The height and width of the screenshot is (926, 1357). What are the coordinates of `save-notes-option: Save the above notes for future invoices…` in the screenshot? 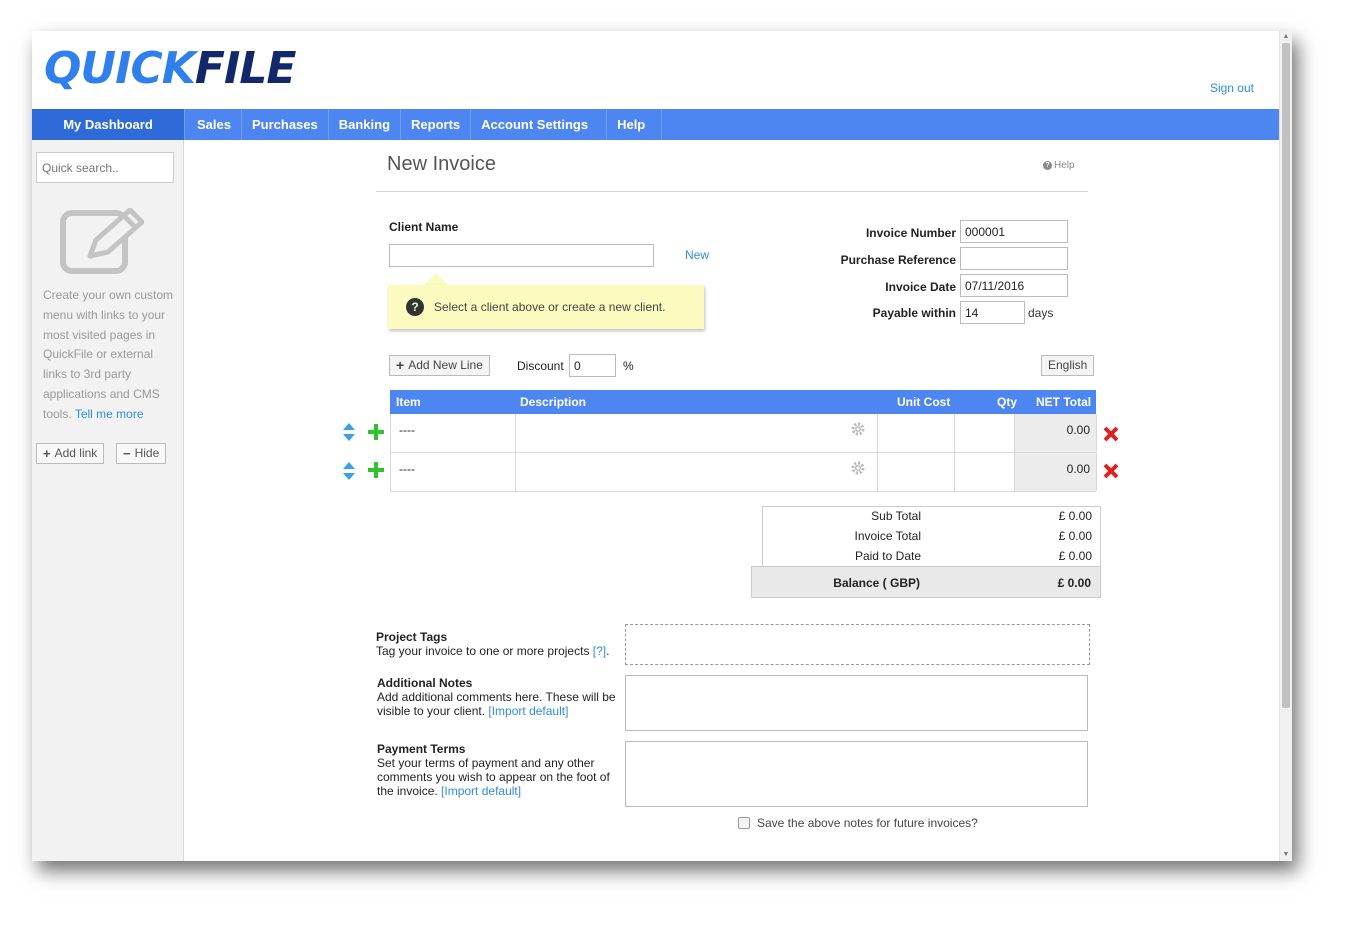 It's located at (858, 823).